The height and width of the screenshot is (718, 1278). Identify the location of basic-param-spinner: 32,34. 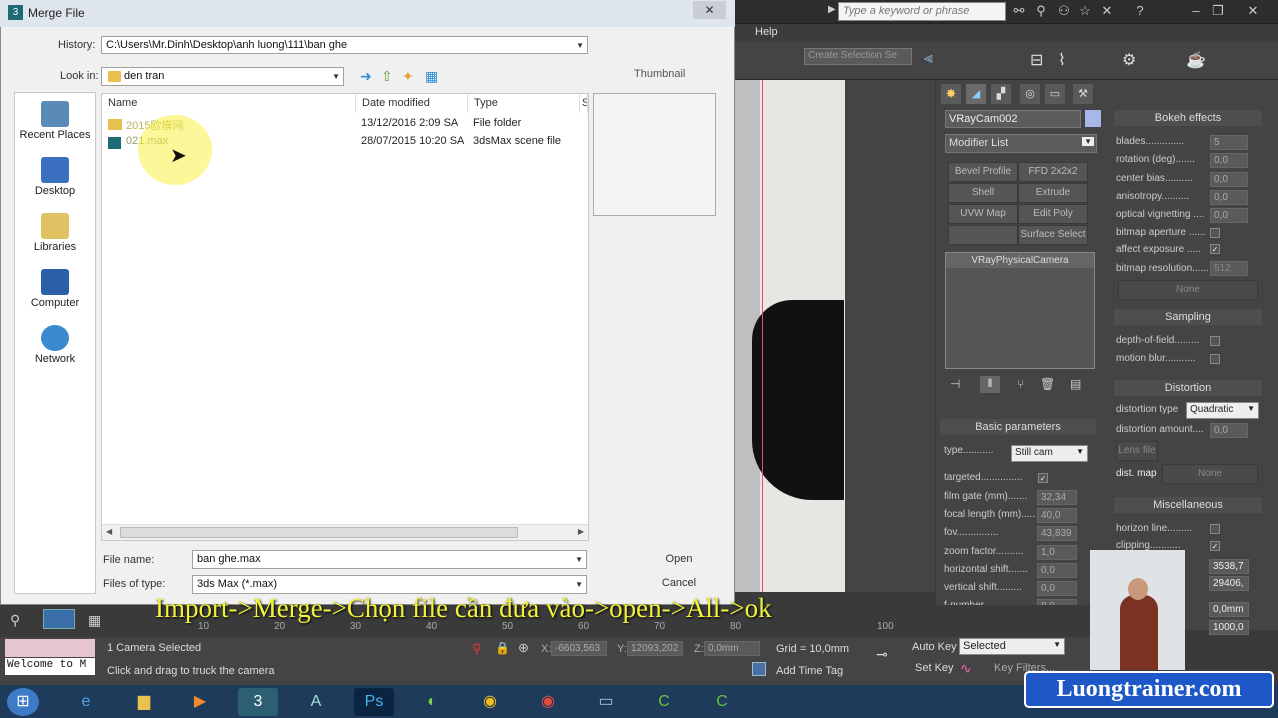
(1057, 497).